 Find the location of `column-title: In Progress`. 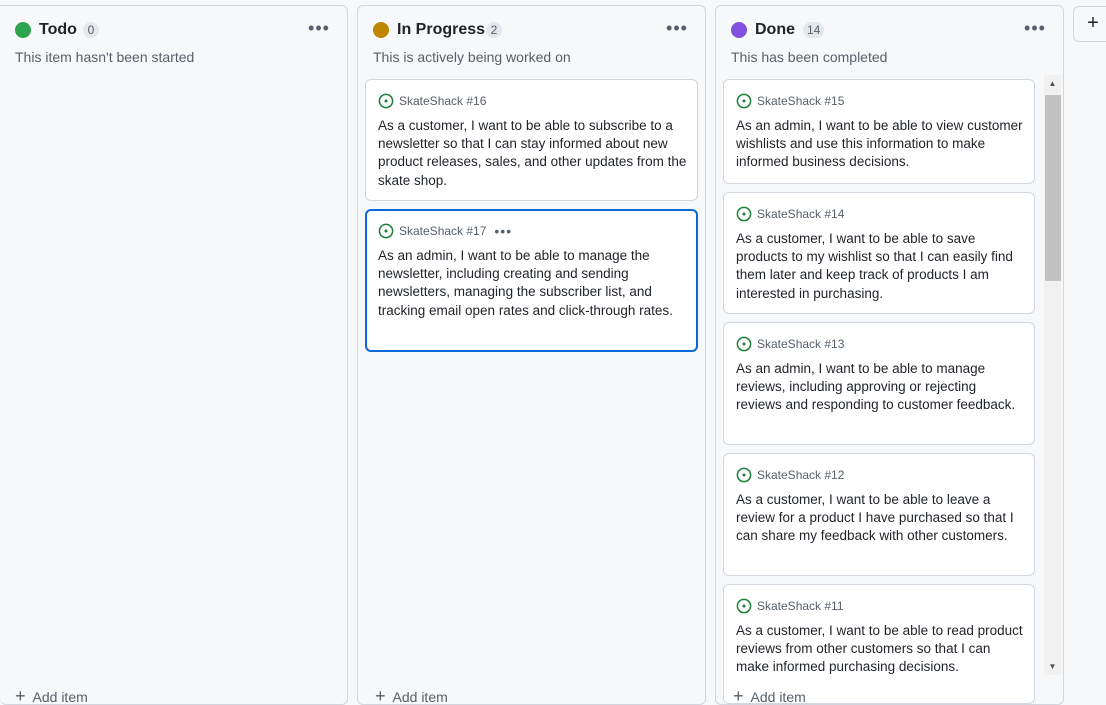

column-title: In Progress is located at coordinates (441, 29).